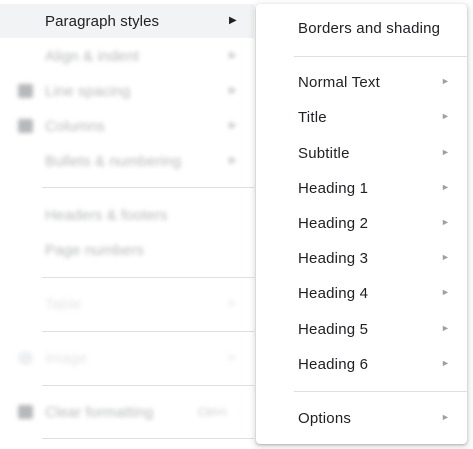 This screenshot has width=473, height=449. I want to click on menu-item-label: Paragraph styles, so click(102, 21).